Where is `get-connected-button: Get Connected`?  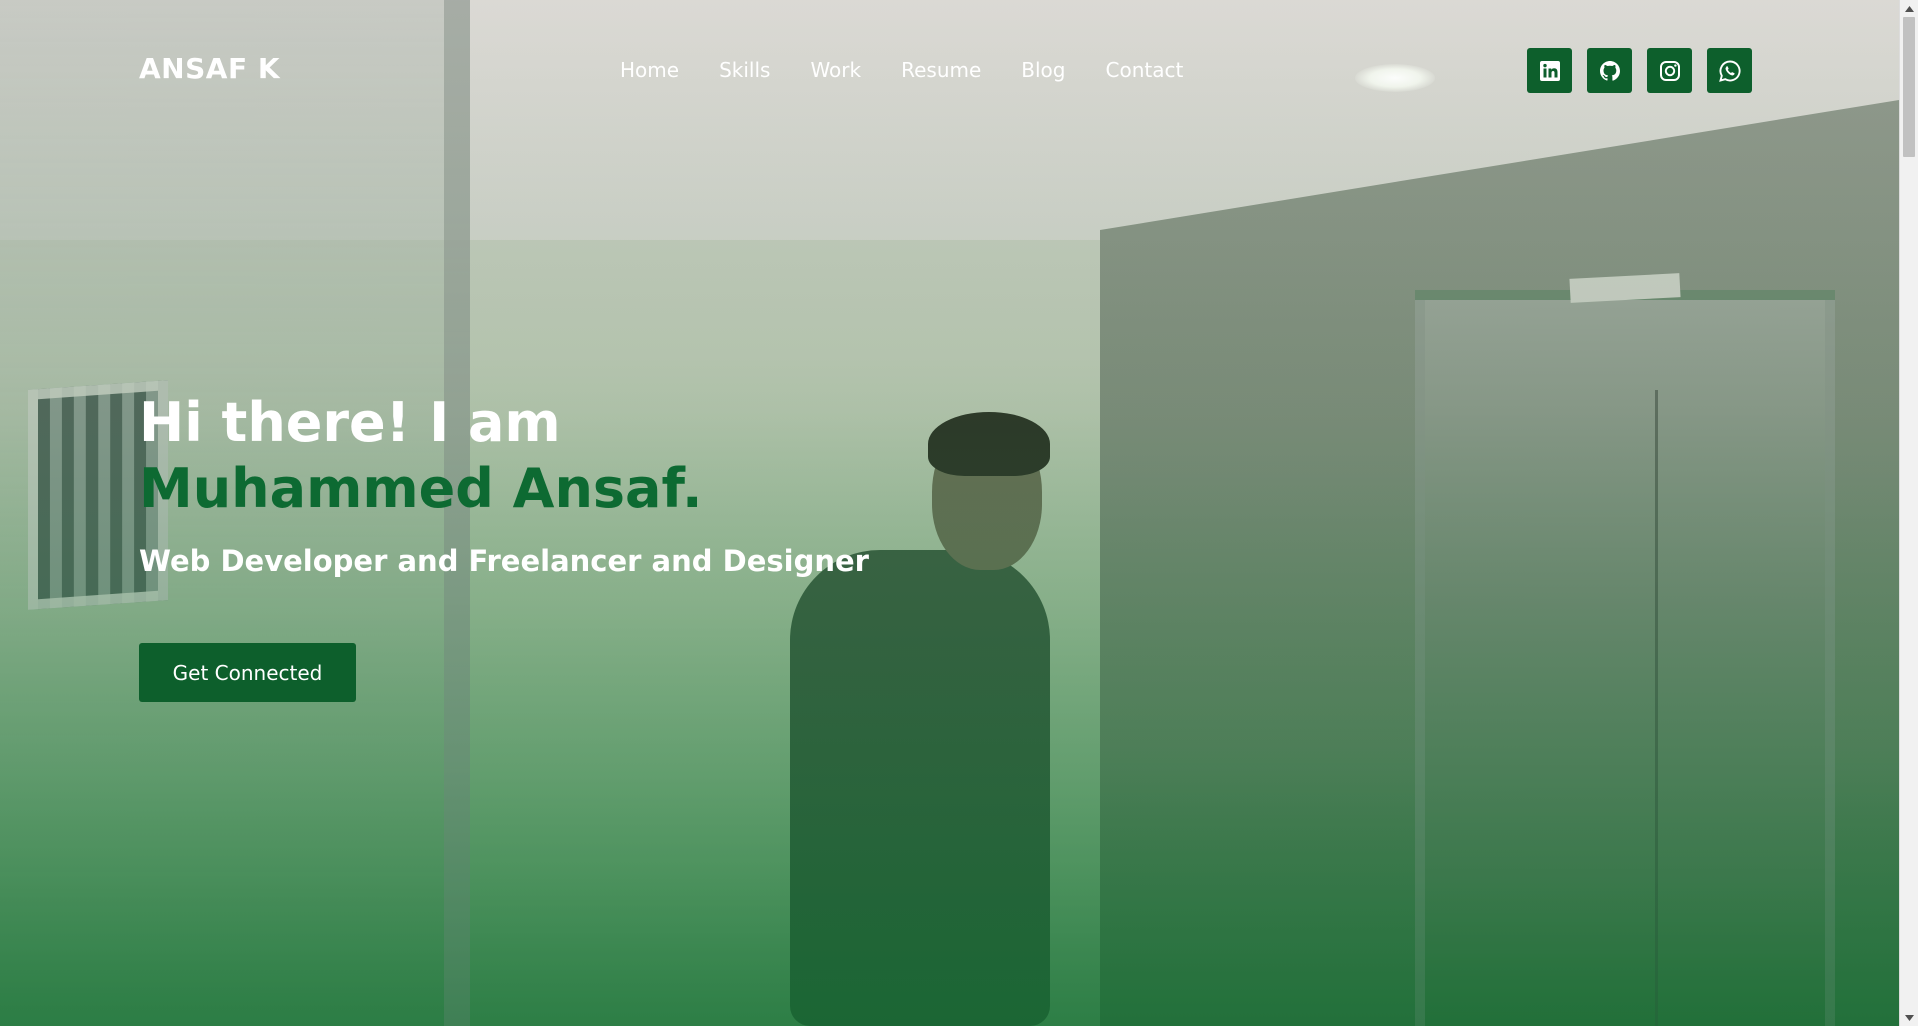
get-connected-button: Get Connected is located at coordinates (247, 672).